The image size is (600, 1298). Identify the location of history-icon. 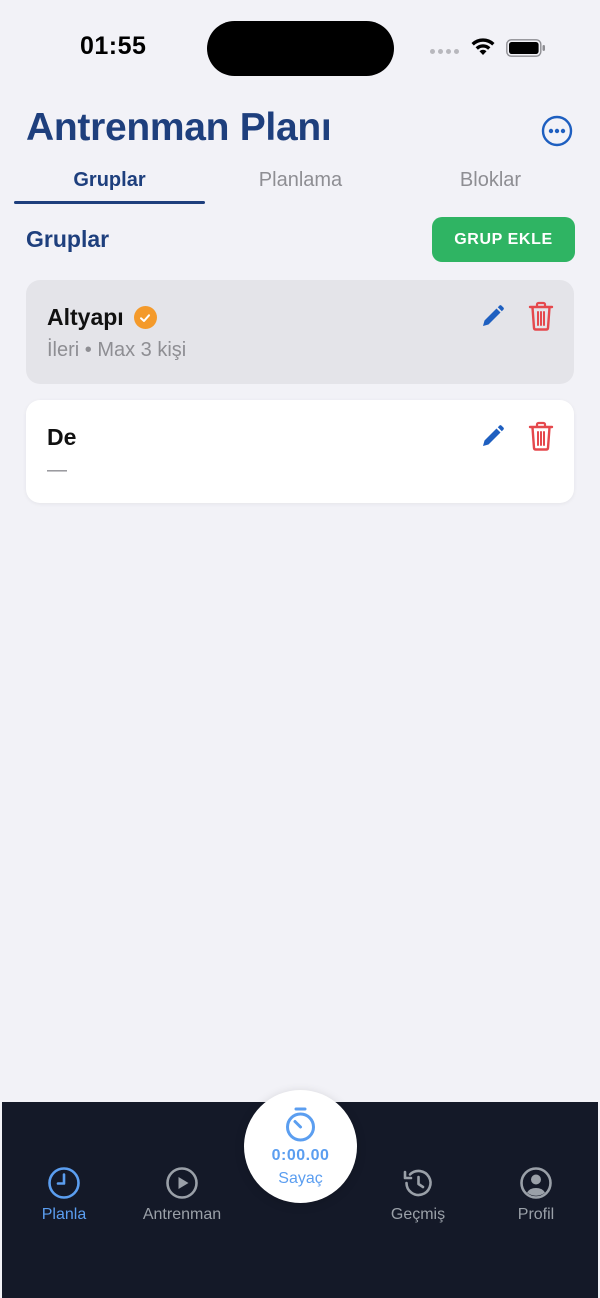
(417, 1183).